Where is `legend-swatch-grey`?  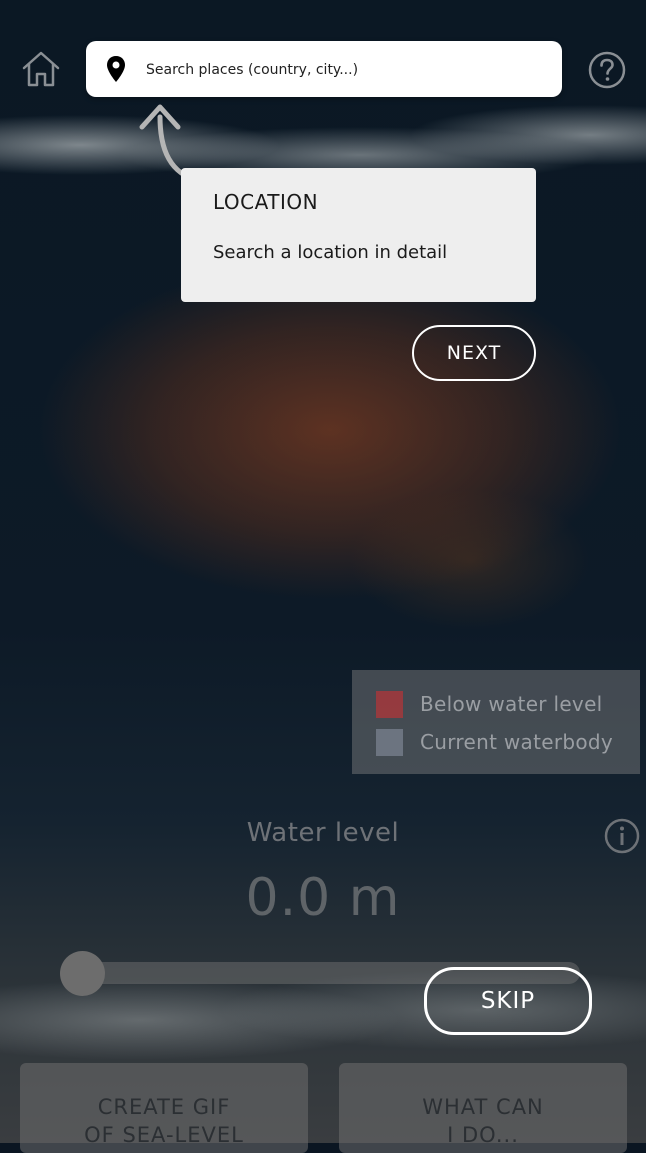 legend-swatch-grey is located at coordinates (389, 742).